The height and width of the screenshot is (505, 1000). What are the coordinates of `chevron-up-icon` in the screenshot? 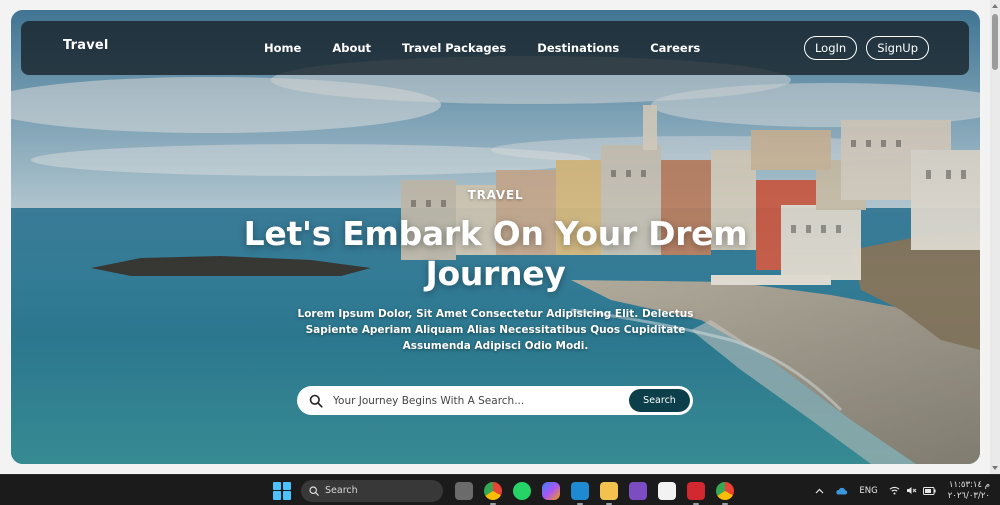 It's located at (819, 491).